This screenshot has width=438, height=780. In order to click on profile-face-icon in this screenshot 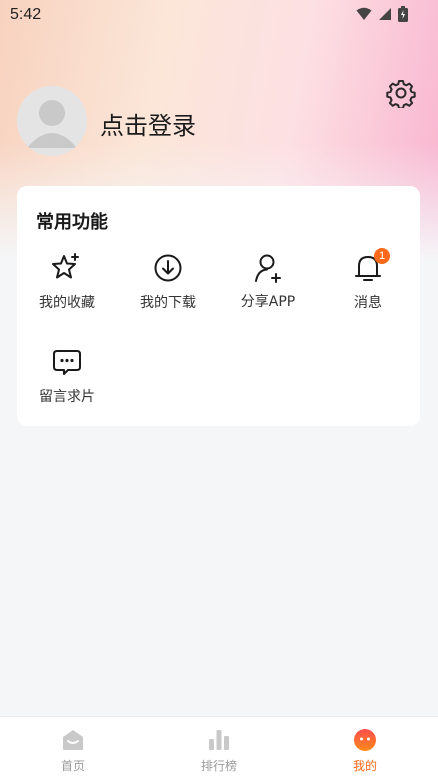, I will do `click(365, 740)`.